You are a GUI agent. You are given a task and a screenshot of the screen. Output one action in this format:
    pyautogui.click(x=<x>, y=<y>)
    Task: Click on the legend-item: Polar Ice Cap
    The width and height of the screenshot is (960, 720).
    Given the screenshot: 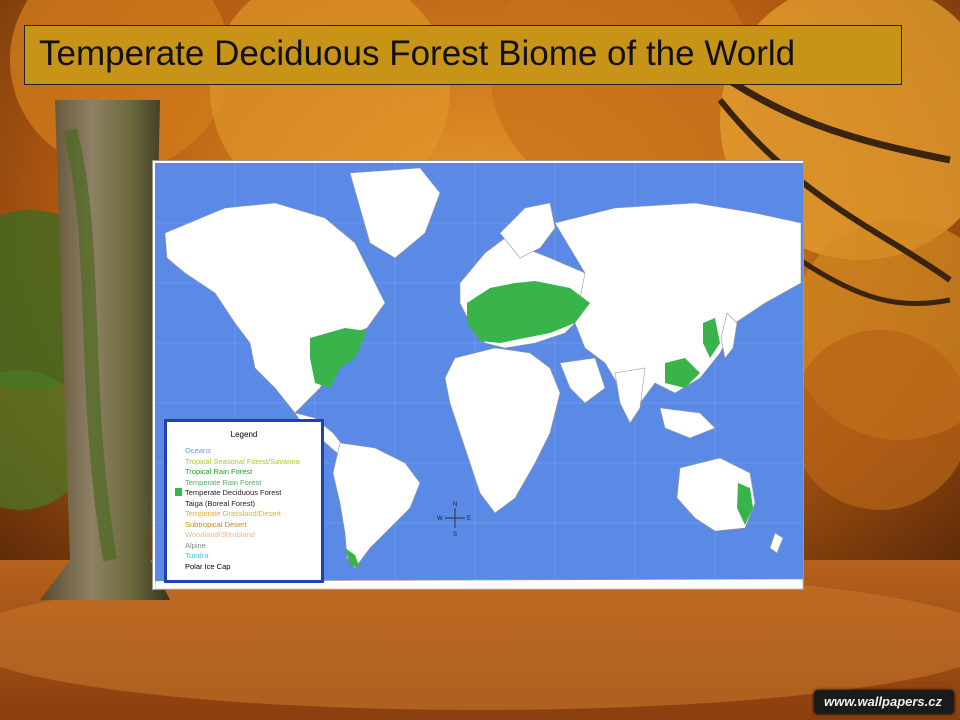 What is the action you would take?
    pyautogui.click(x=208, y=566)
    